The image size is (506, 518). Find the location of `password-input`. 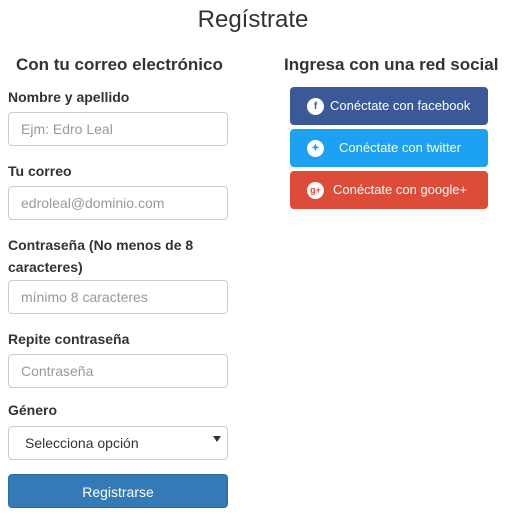

password-input is located at coordinates (115, 297).